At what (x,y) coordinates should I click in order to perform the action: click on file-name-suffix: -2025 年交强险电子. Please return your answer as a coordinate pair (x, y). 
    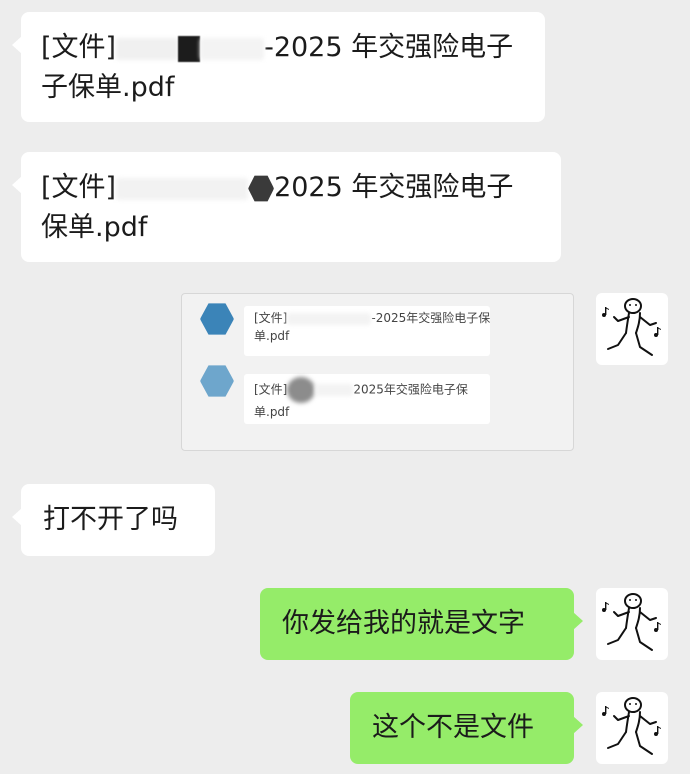
    Looking at the image, I should click on (389, 47).